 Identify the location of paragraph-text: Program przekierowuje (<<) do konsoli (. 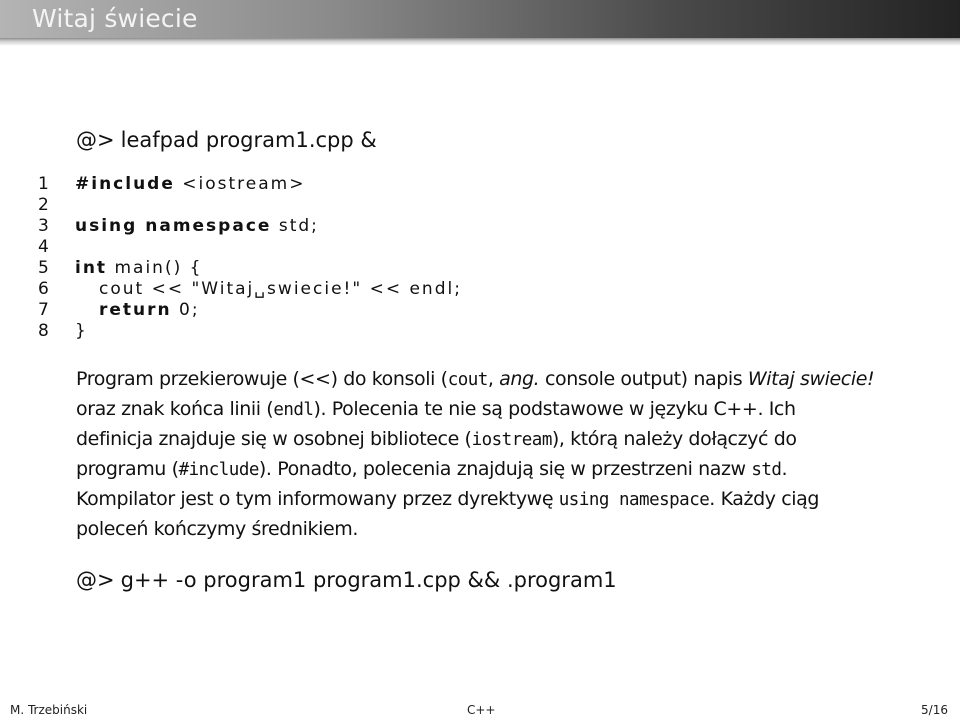
(262, 379).